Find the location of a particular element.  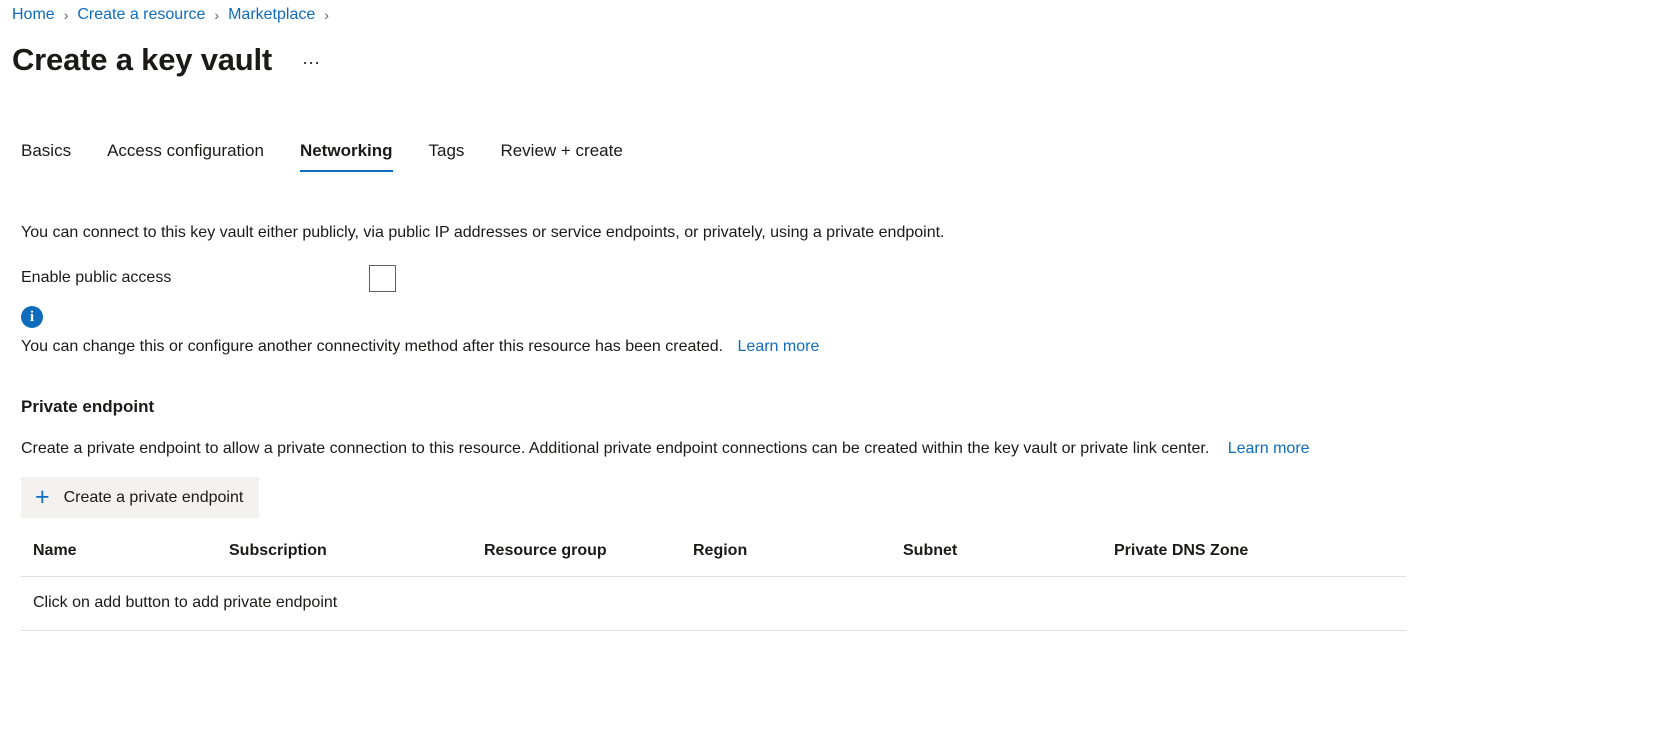

enable-public-access-checkbox is located at coordinates (382, 278).